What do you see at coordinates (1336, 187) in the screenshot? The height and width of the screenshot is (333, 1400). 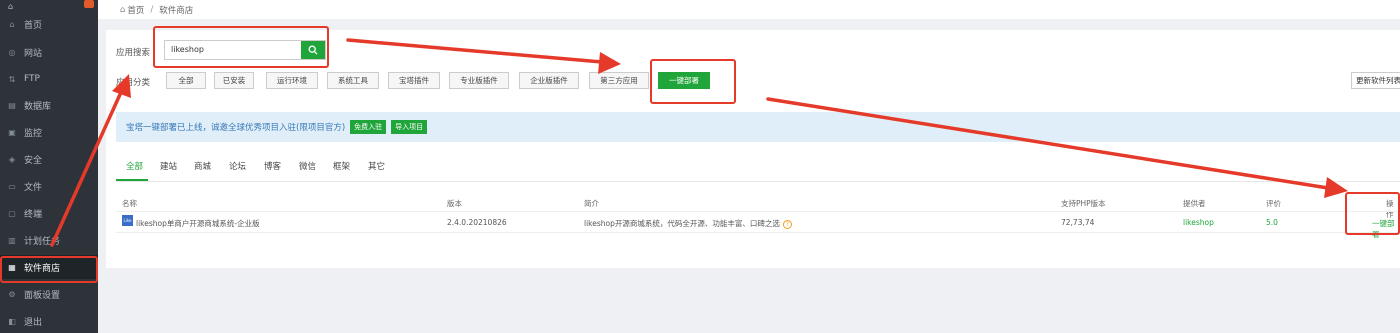 I see `annotation-arrowhead-down-right` at bounding box center [1336, 187].